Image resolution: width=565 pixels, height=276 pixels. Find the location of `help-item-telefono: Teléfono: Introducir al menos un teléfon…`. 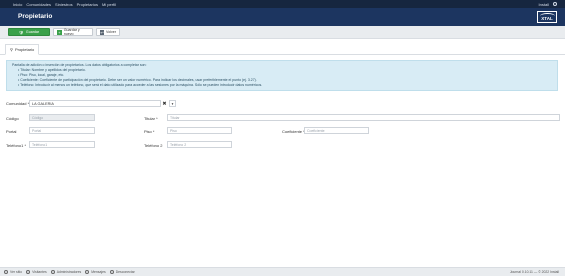

help-item-telefono: Teléfono: Introducir al menos un teléfon… is located at coordinates (285, 85).